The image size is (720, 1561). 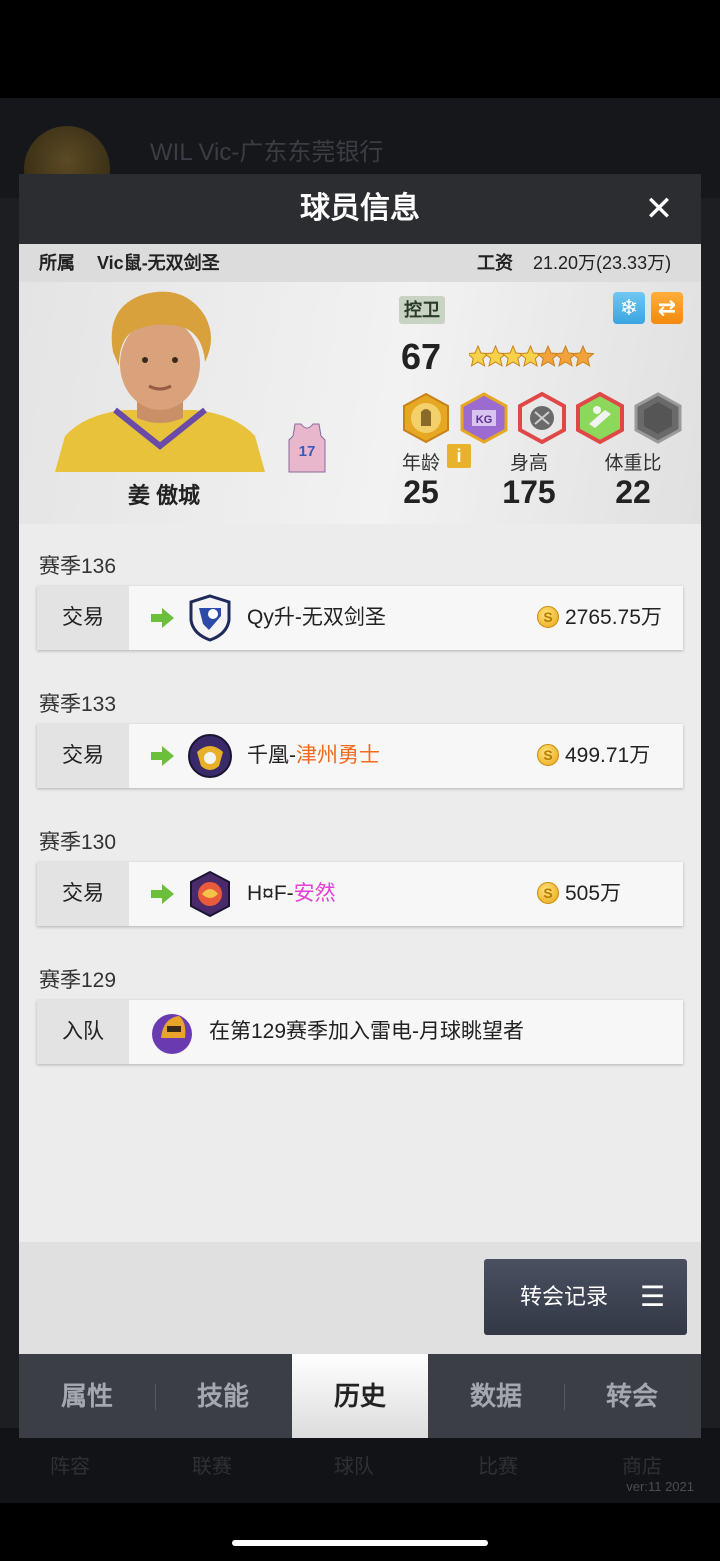 What do you see at coordinates (629, 308) in the screenshot?
I see `snowflake-icon: ❄` at bounding box center [629, 308].